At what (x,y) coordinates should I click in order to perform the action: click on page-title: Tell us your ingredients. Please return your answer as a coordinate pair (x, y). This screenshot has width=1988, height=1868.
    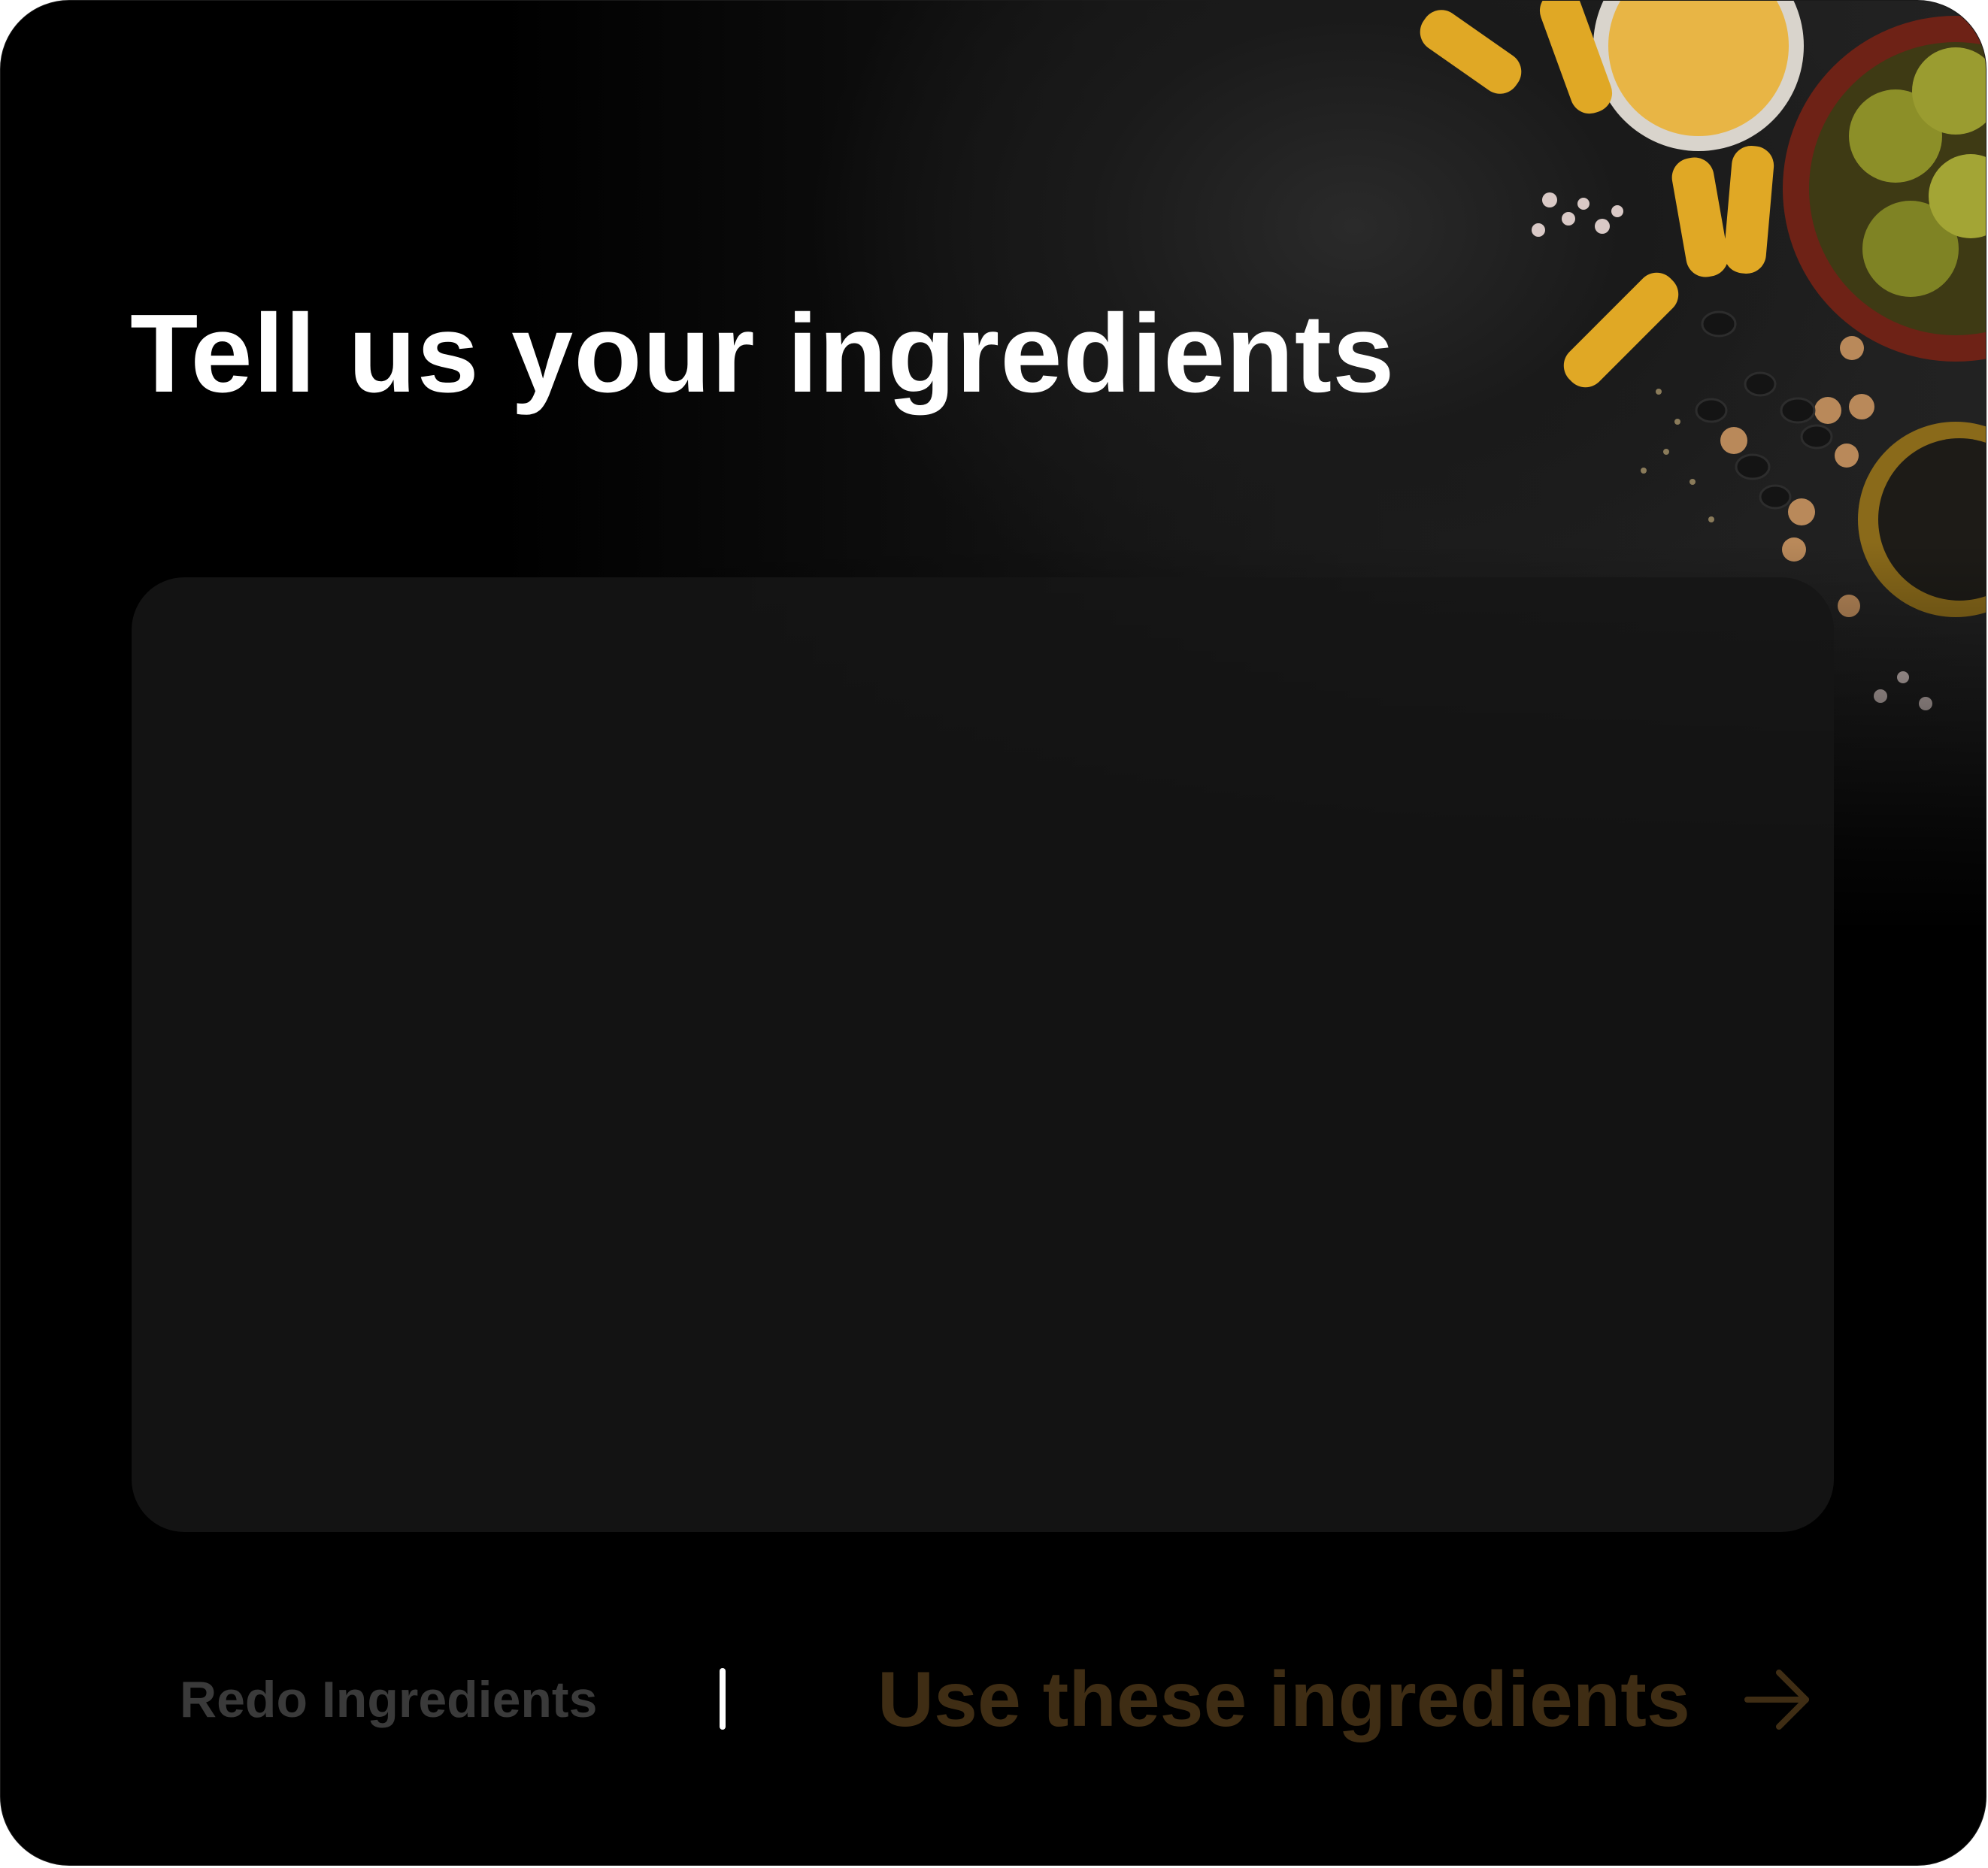
    Looking at the image, I should click on (763, 354).